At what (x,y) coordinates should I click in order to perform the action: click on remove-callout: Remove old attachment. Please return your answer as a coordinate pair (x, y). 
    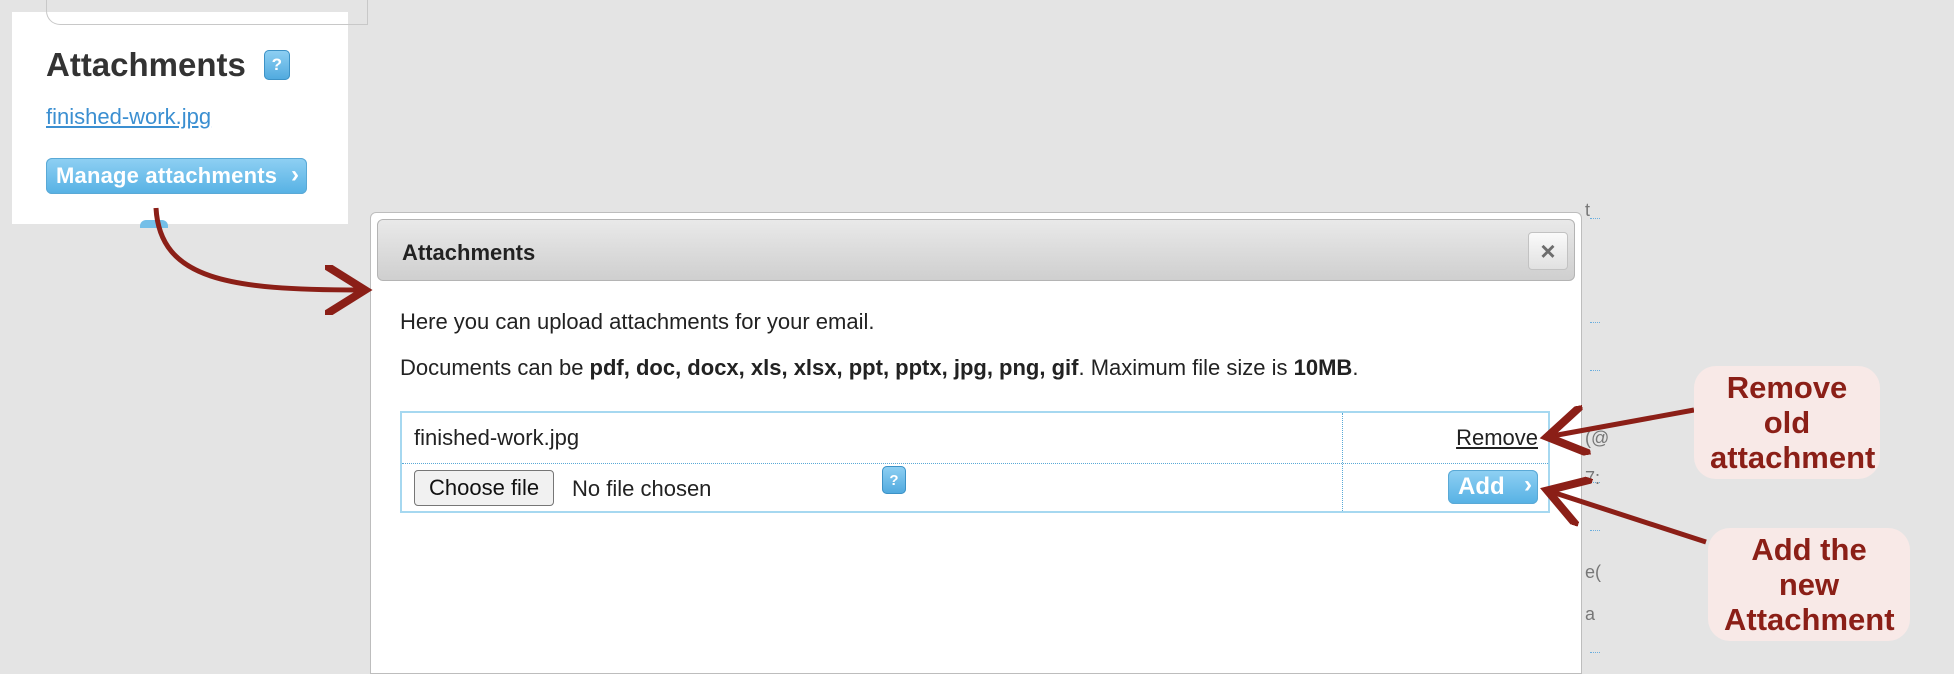
    Looking at the image, I should click on (1787, 422).